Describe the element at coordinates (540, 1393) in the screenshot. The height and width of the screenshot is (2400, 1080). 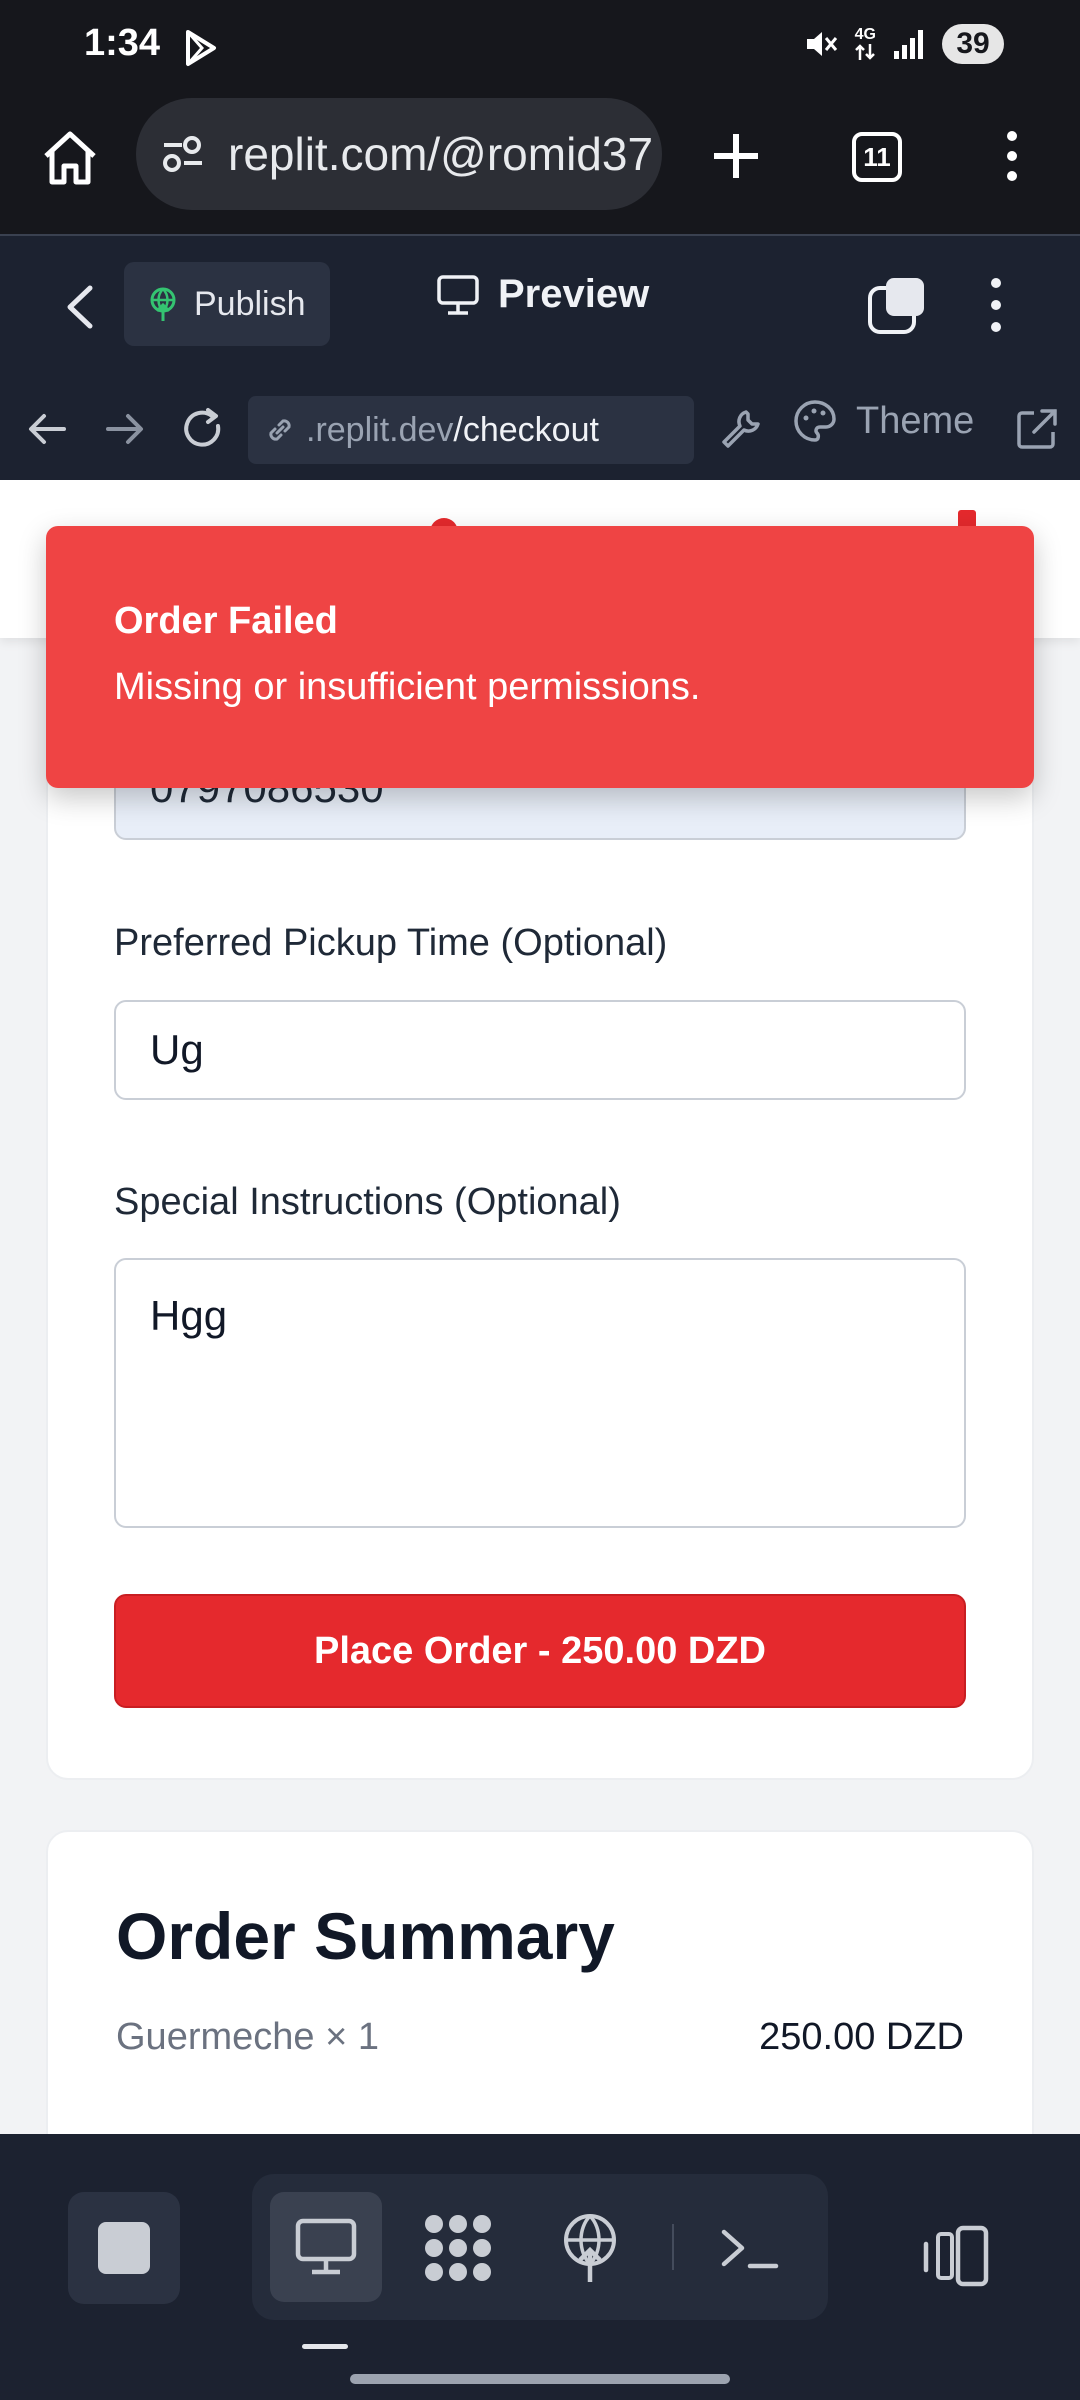
I see `instructions-textarea: Hgg` at that location.